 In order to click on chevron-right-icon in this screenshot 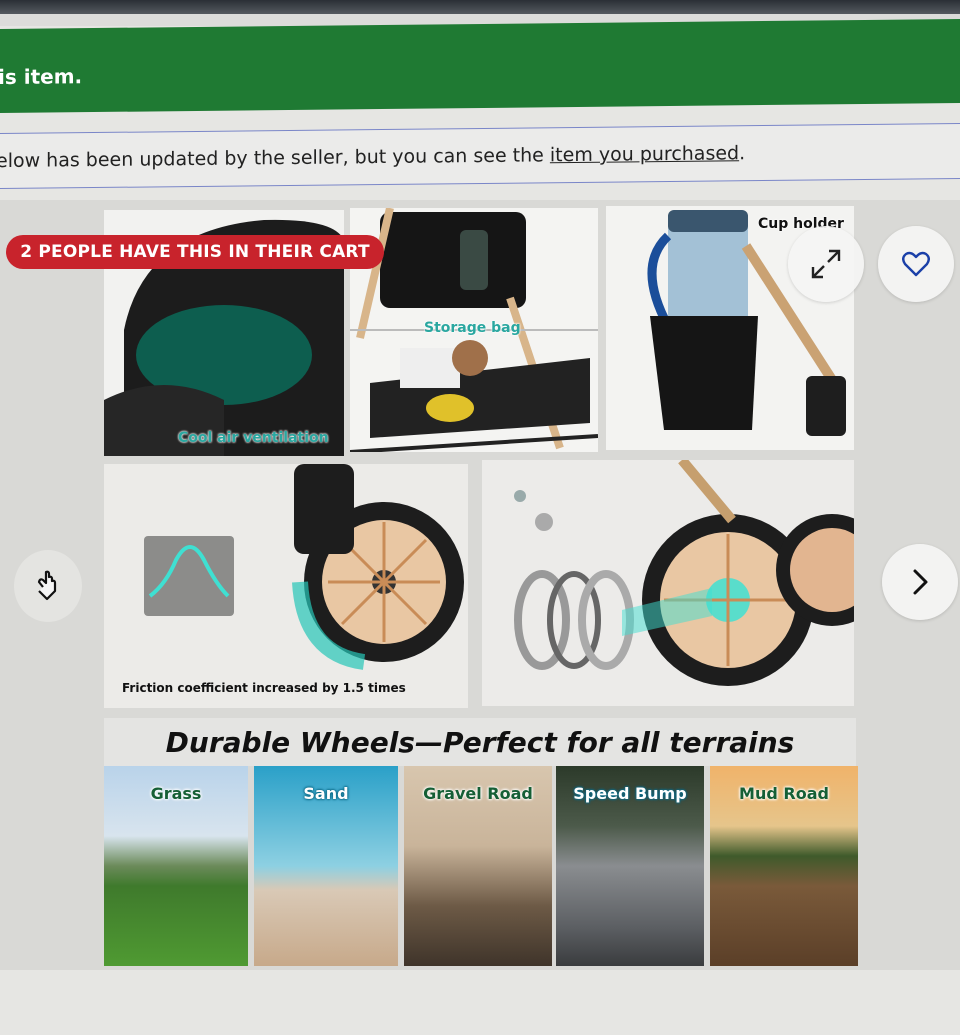, I will do `click(920, 582)`.